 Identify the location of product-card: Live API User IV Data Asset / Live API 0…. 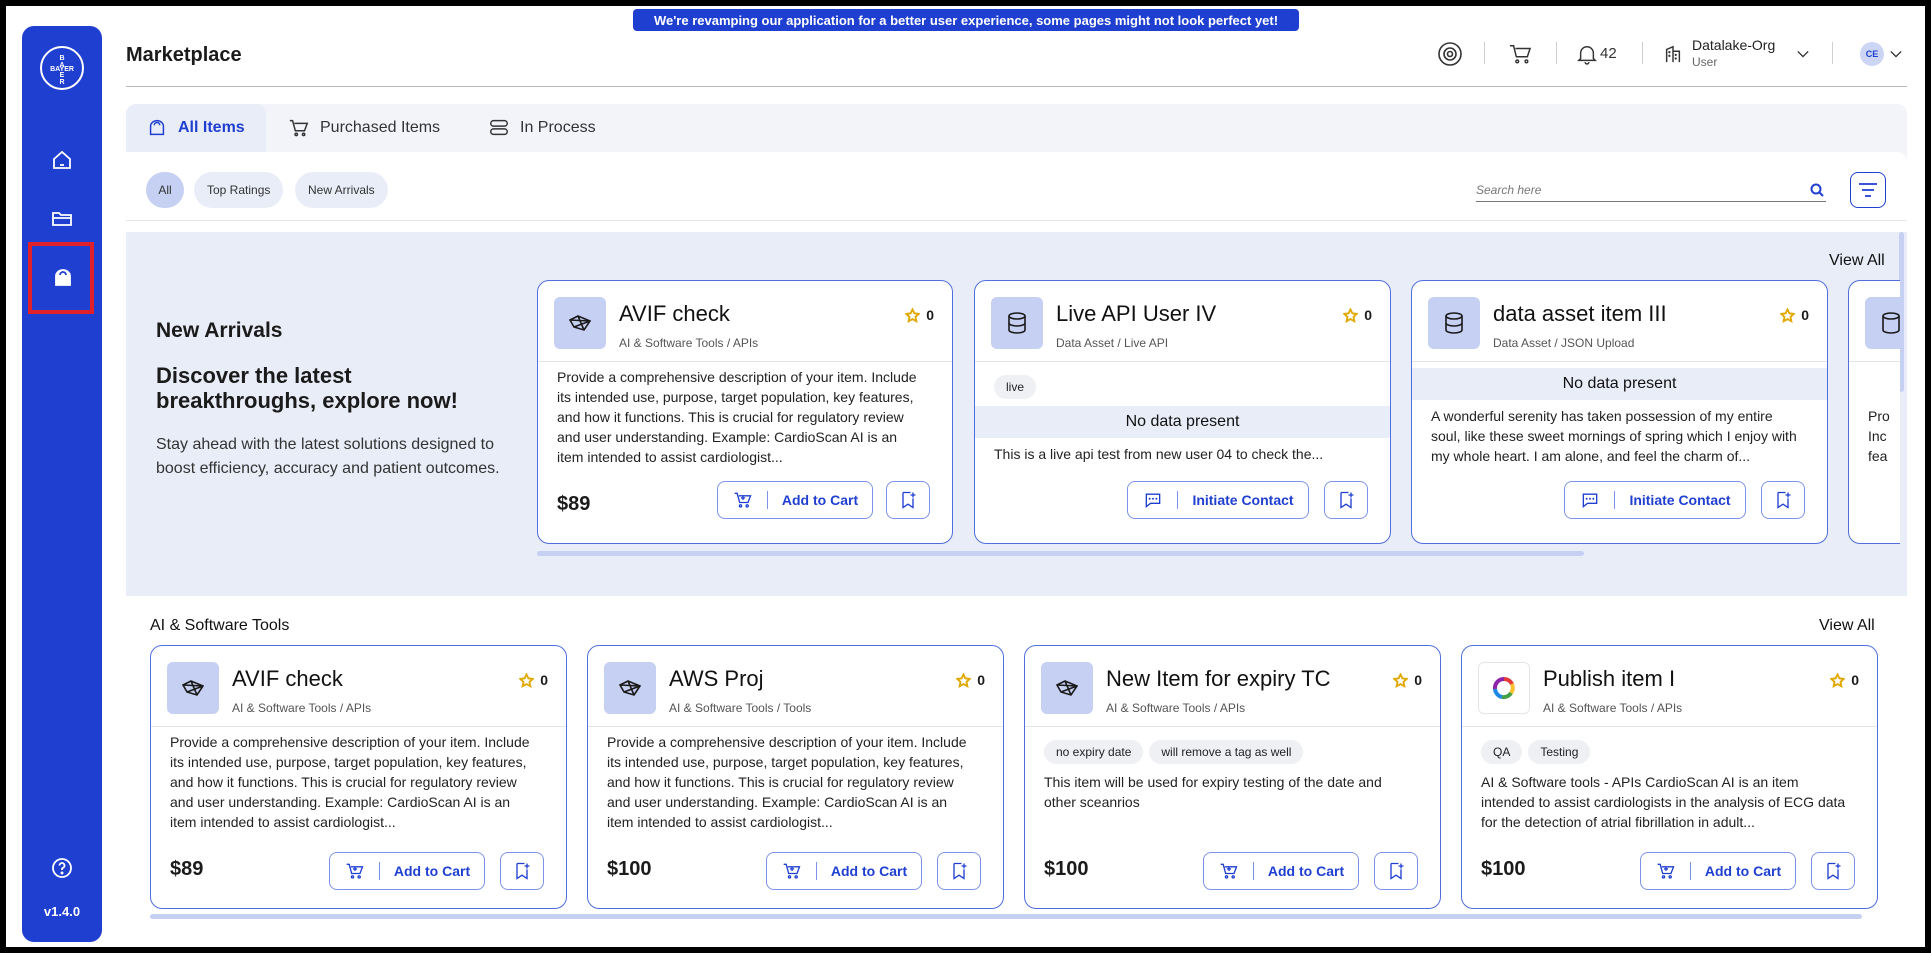
(1182, 412).